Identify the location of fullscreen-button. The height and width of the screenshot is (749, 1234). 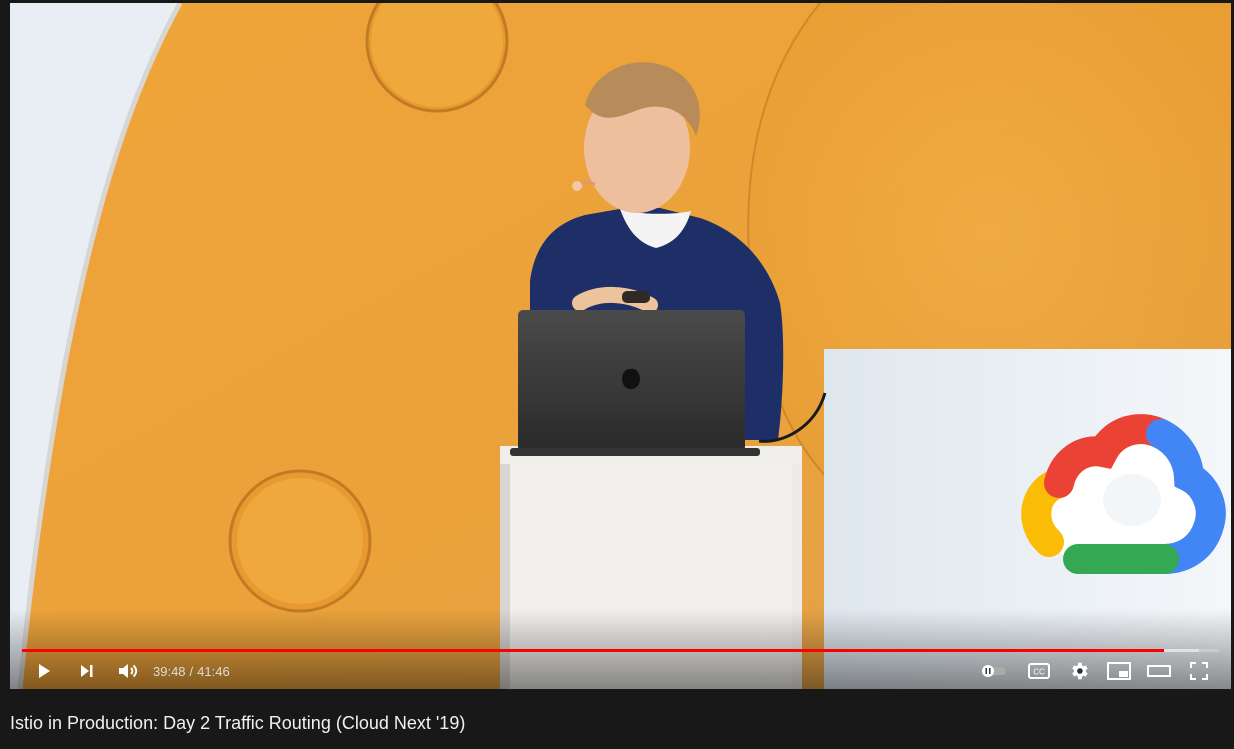
(1199, 671).